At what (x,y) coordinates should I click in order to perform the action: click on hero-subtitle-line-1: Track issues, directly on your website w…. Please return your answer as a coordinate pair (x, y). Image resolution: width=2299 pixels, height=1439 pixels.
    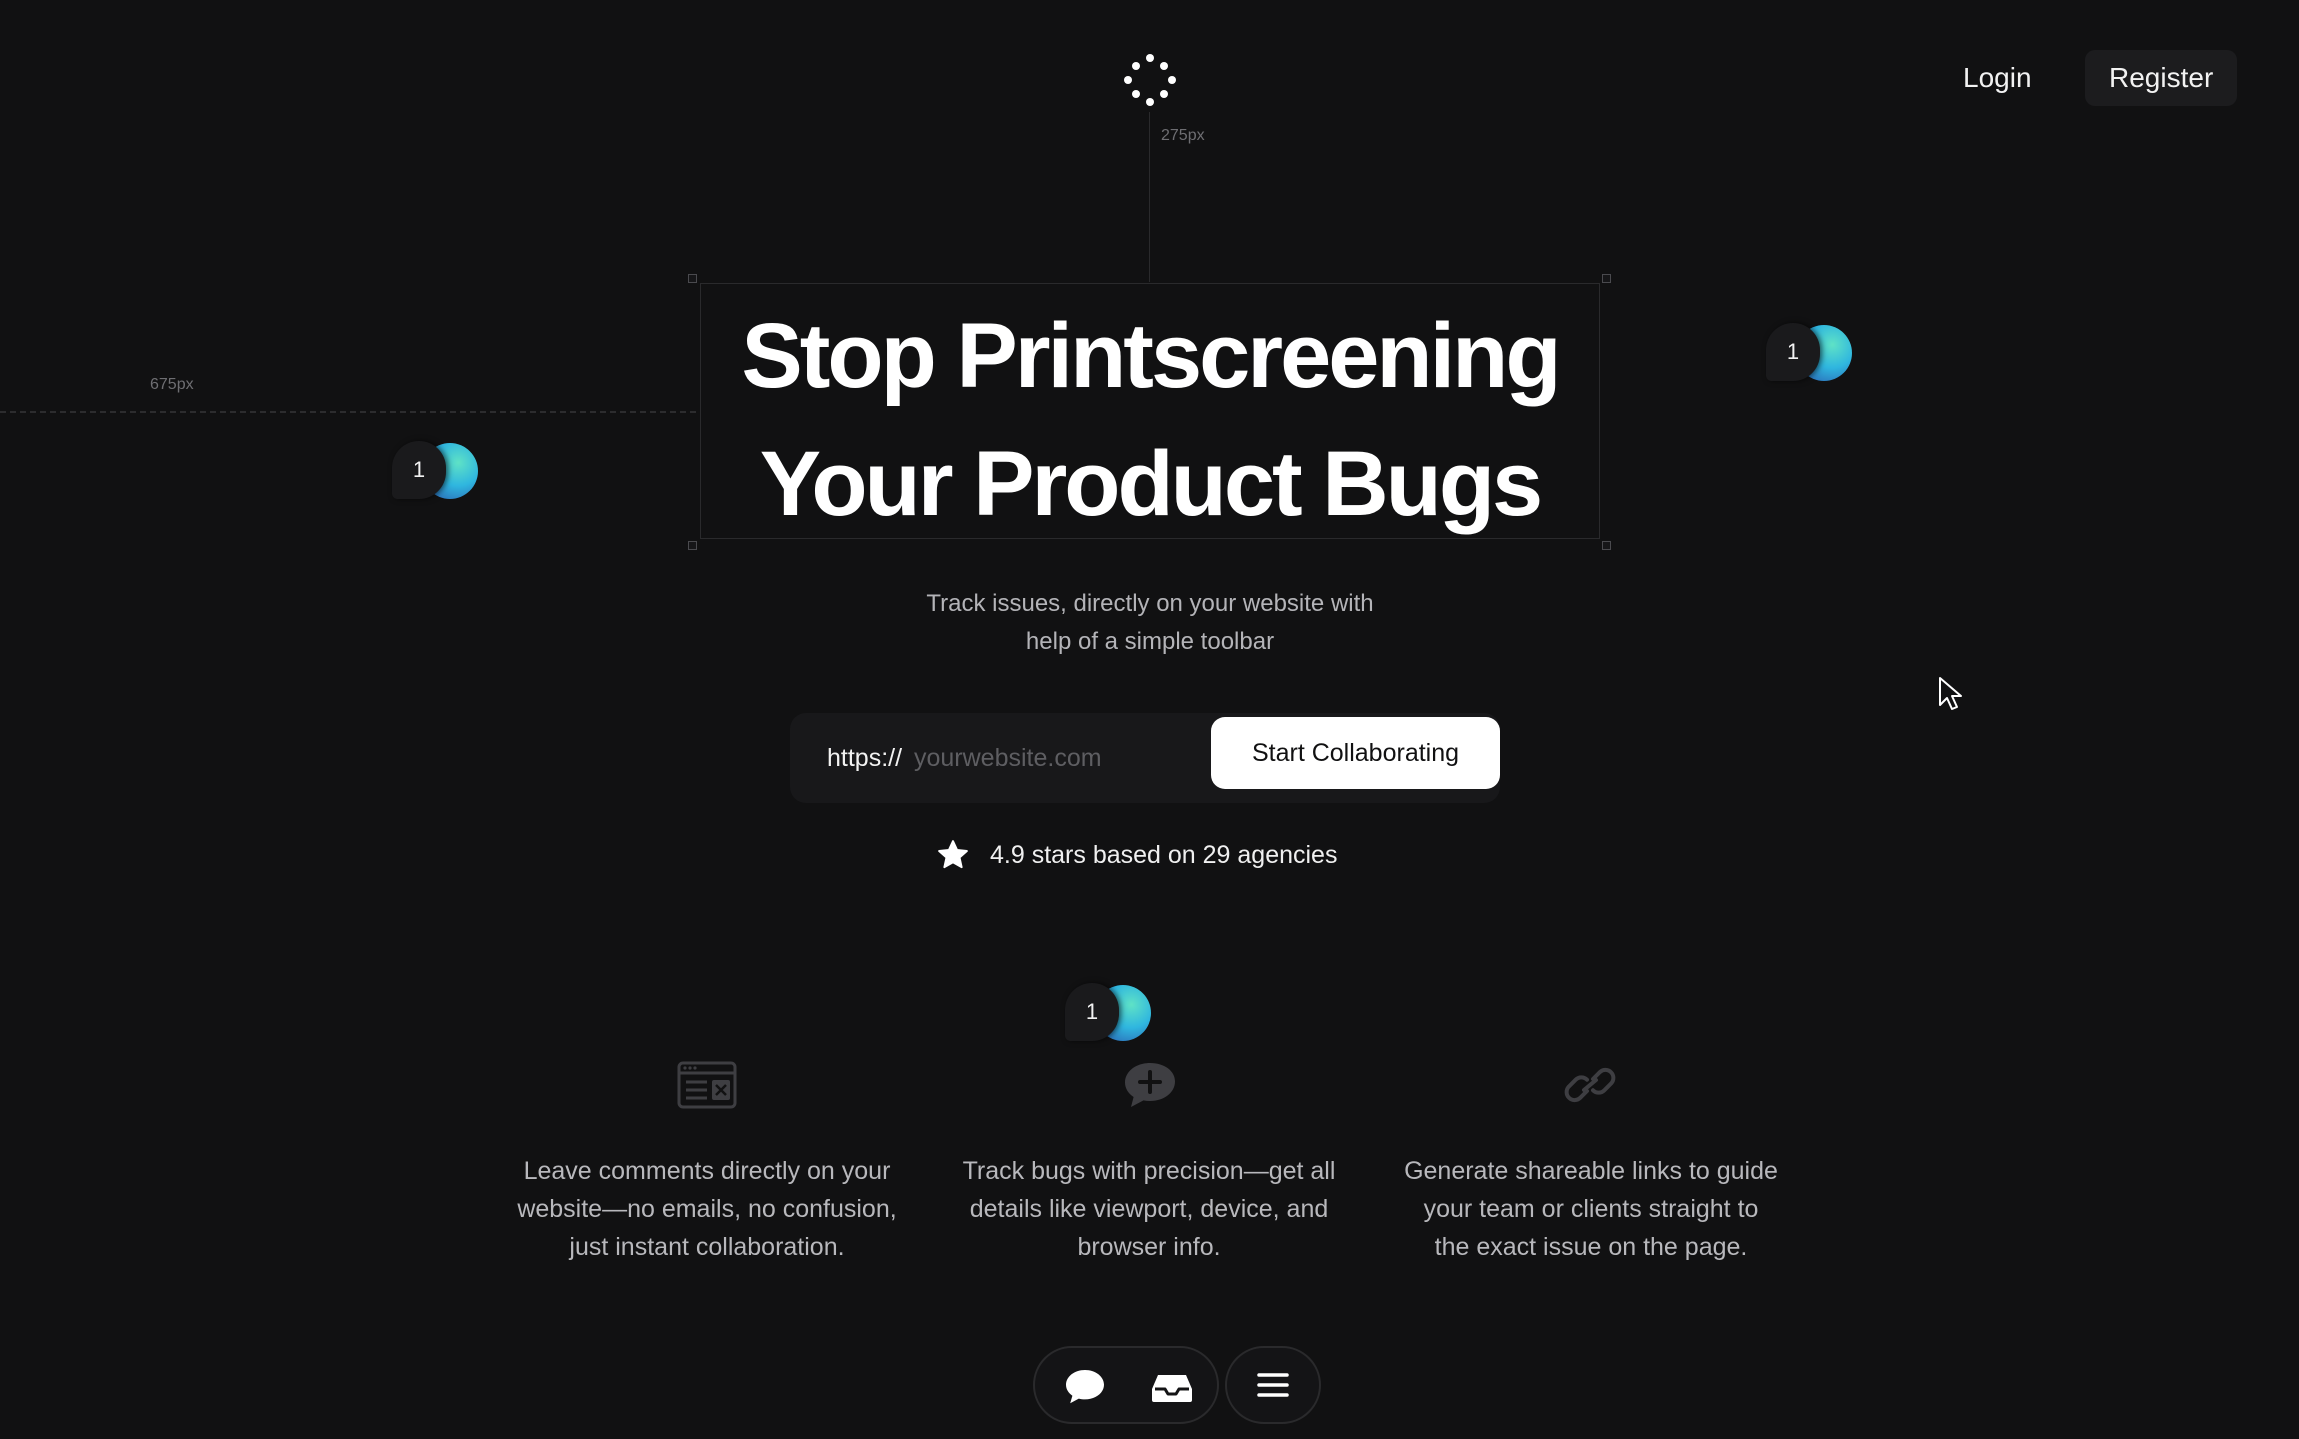
    Looking at the image, I should click on (1150, 603).